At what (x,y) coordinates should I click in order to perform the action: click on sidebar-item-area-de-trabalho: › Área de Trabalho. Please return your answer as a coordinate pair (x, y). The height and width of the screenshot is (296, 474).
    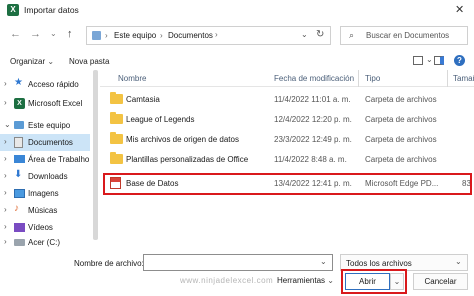
    Looking at the image, I should click on (45, 159).